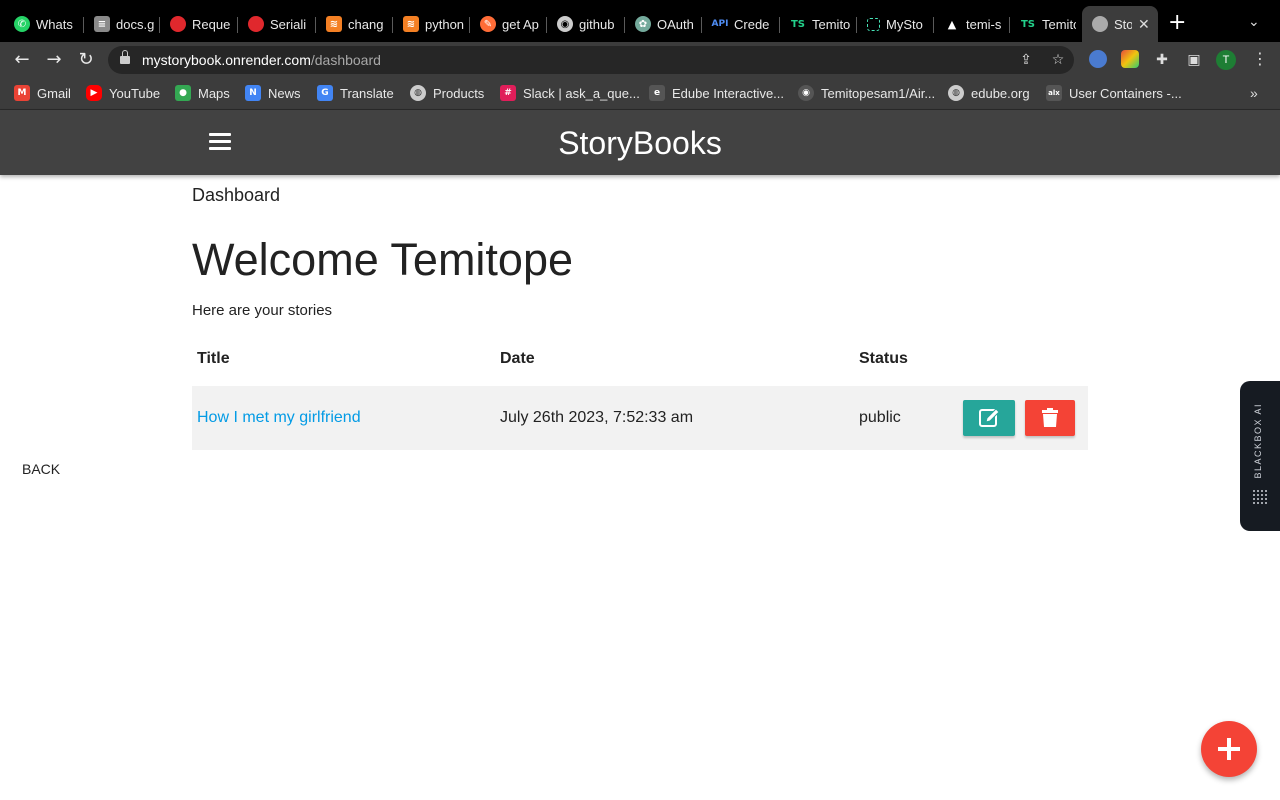 The height and width of the screenshot is (800, 1280). I want to click on reload-icon: ↻, so click(86, 60).